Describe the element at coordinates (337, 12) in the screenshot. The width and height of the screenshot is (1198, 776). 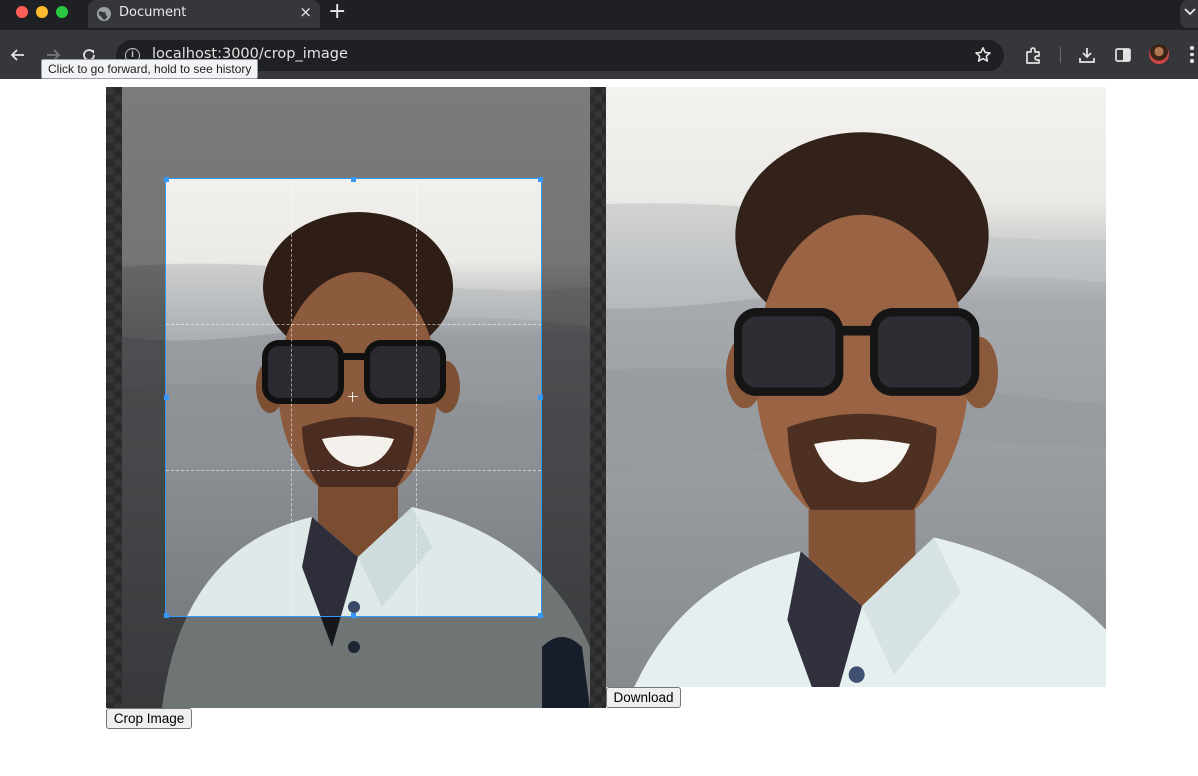
I see `new-tab-button: +` at that location.